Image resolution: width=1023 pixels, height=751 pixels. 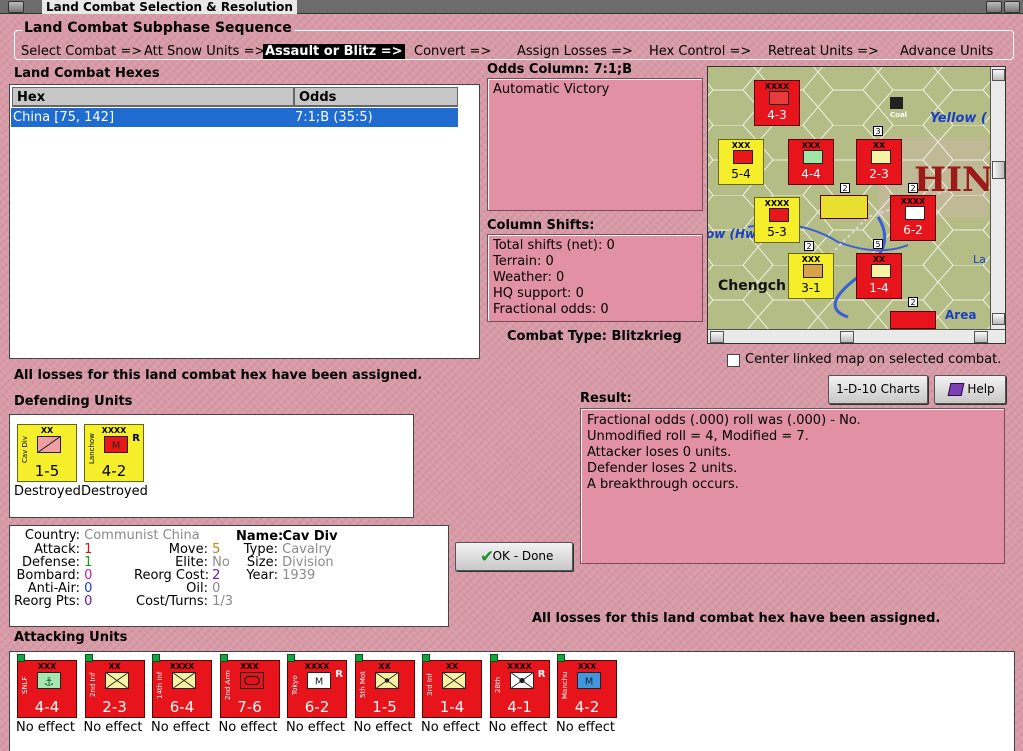 I want to click on mech-icon: M, so click(x=319, y=680).